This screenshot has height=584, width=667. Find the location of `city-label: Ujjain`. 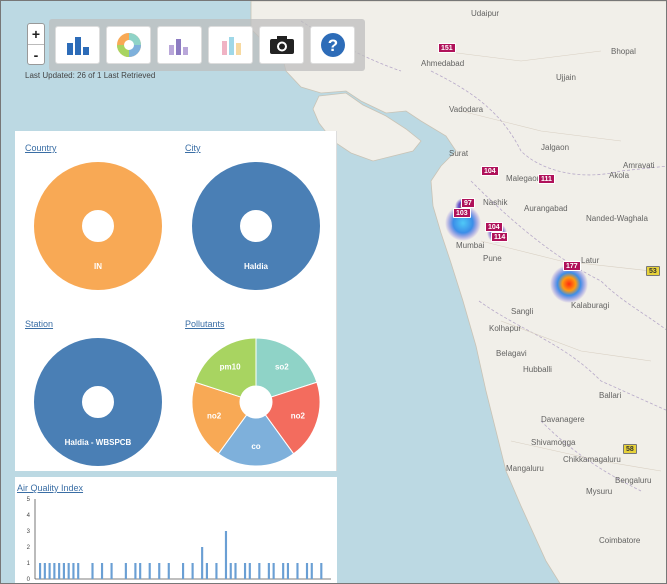

city-label: Ujjain is located at coordinates (566, 77).